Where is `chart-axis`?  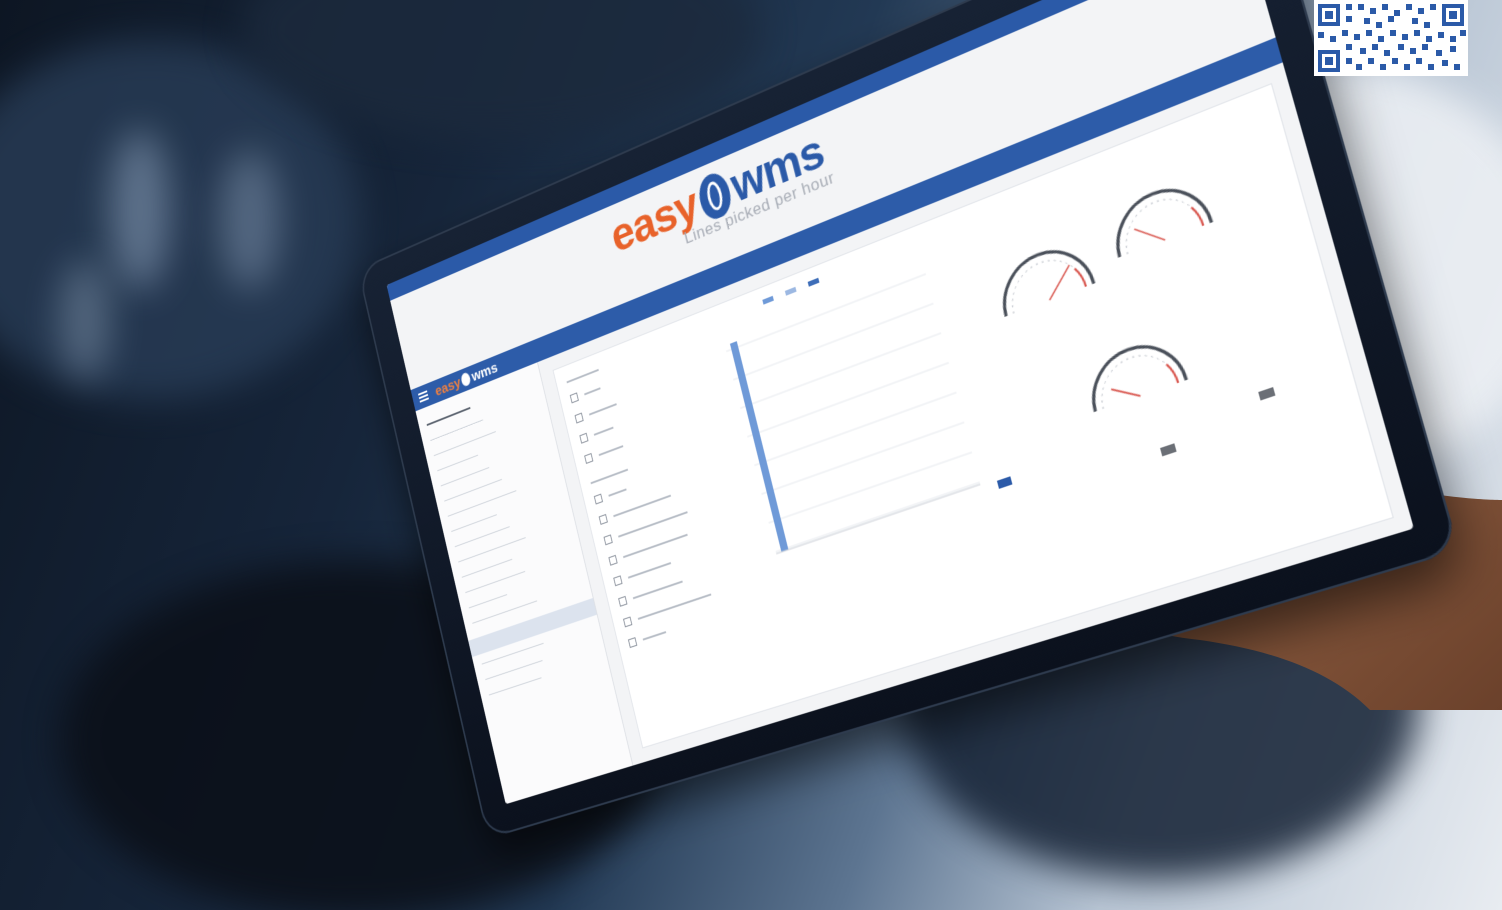 chart-axis is located at coordinates (878, 518).